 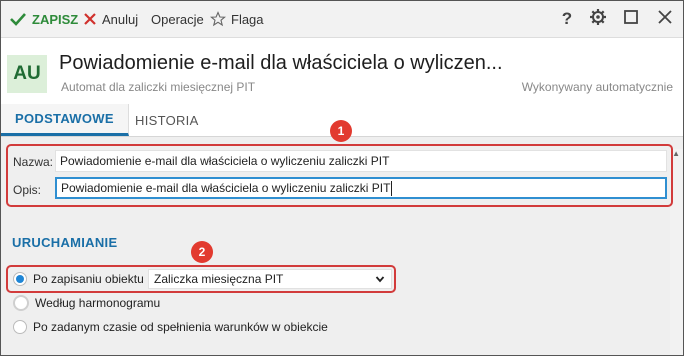 I want to click on save-button: ZAPISZ, so click(x=43, y=19).